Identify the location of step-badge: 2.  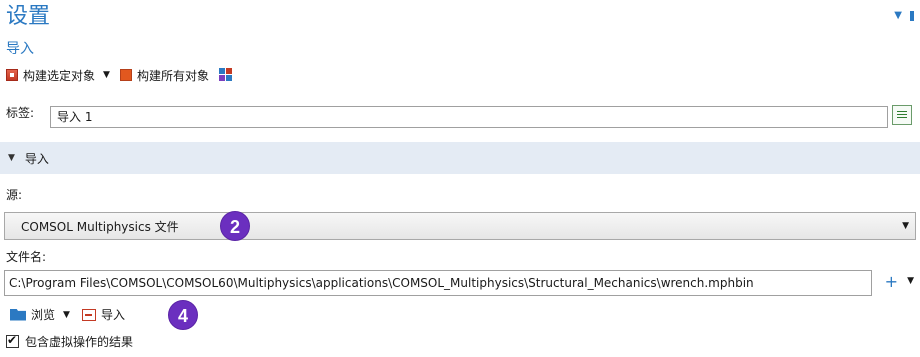
(235, 226).